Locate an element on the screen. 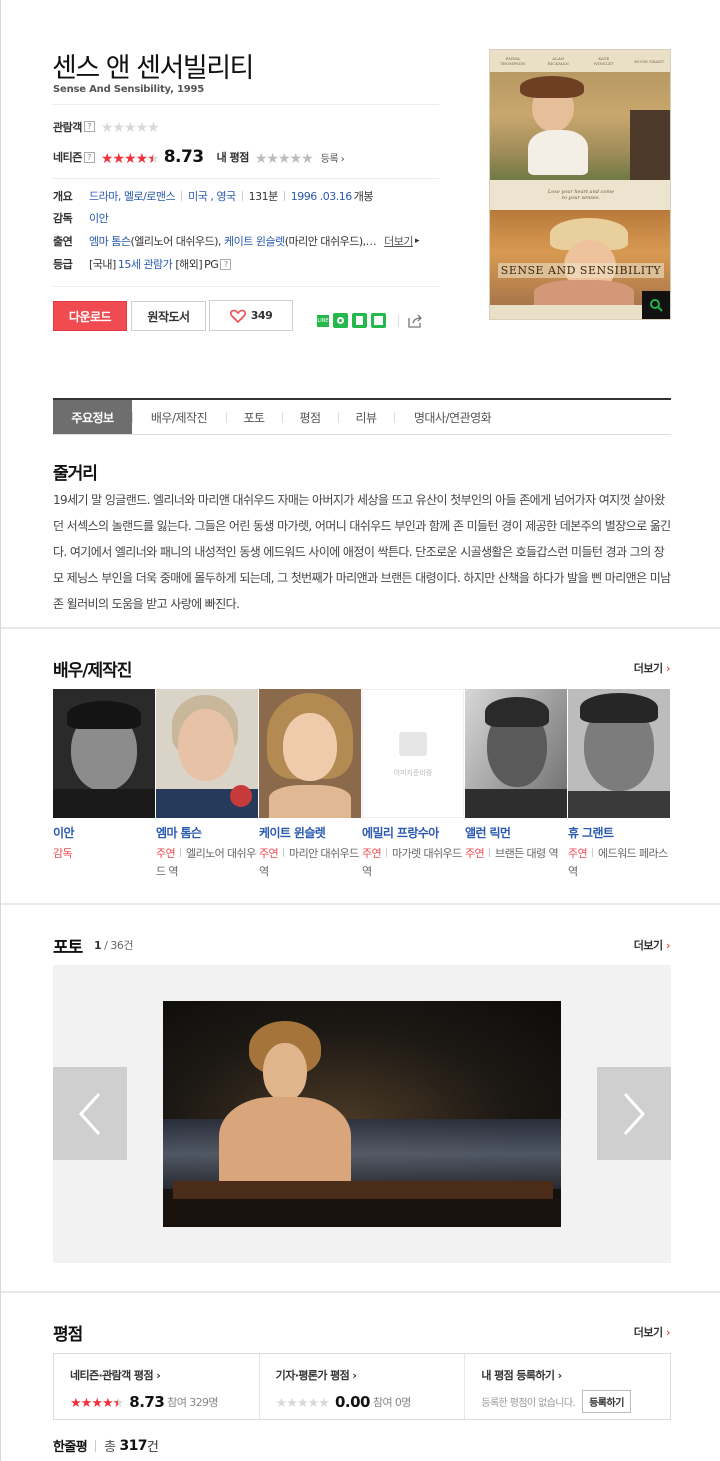 This screenshot has width=720, height=1461. actor-role: 주연 마가렛 대쉬우드 역 is located at coordinates (412, 862).